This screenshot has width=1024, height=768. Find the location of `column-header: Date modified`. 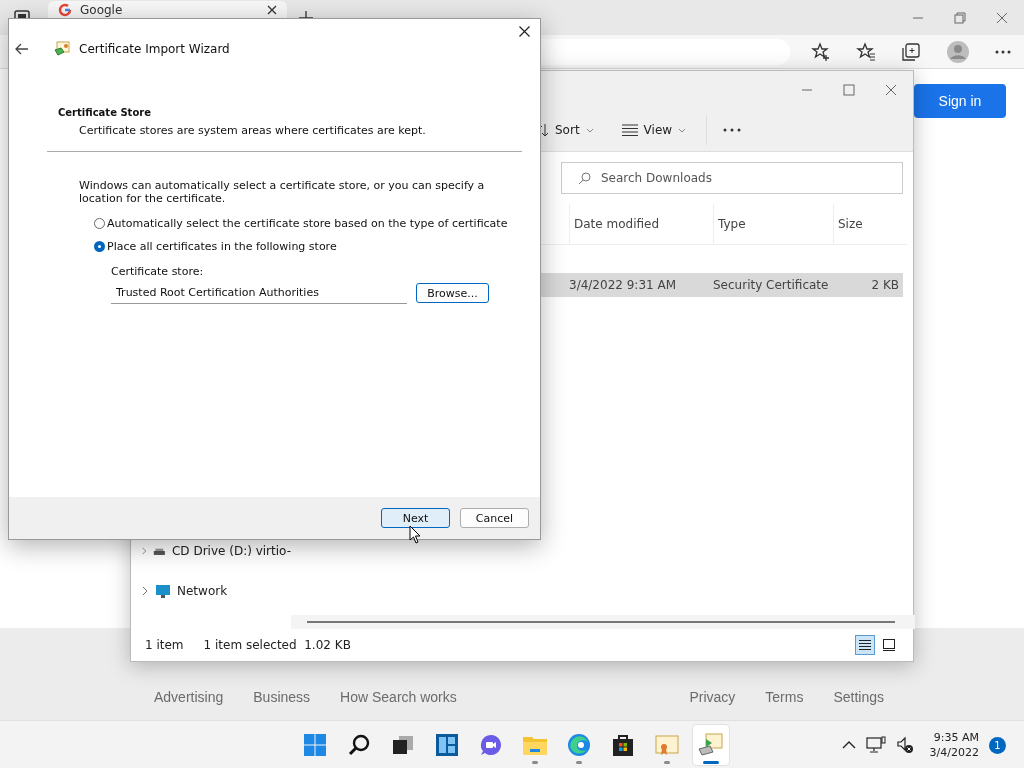

column-header: Date modified is located at coordinates (641, 224).